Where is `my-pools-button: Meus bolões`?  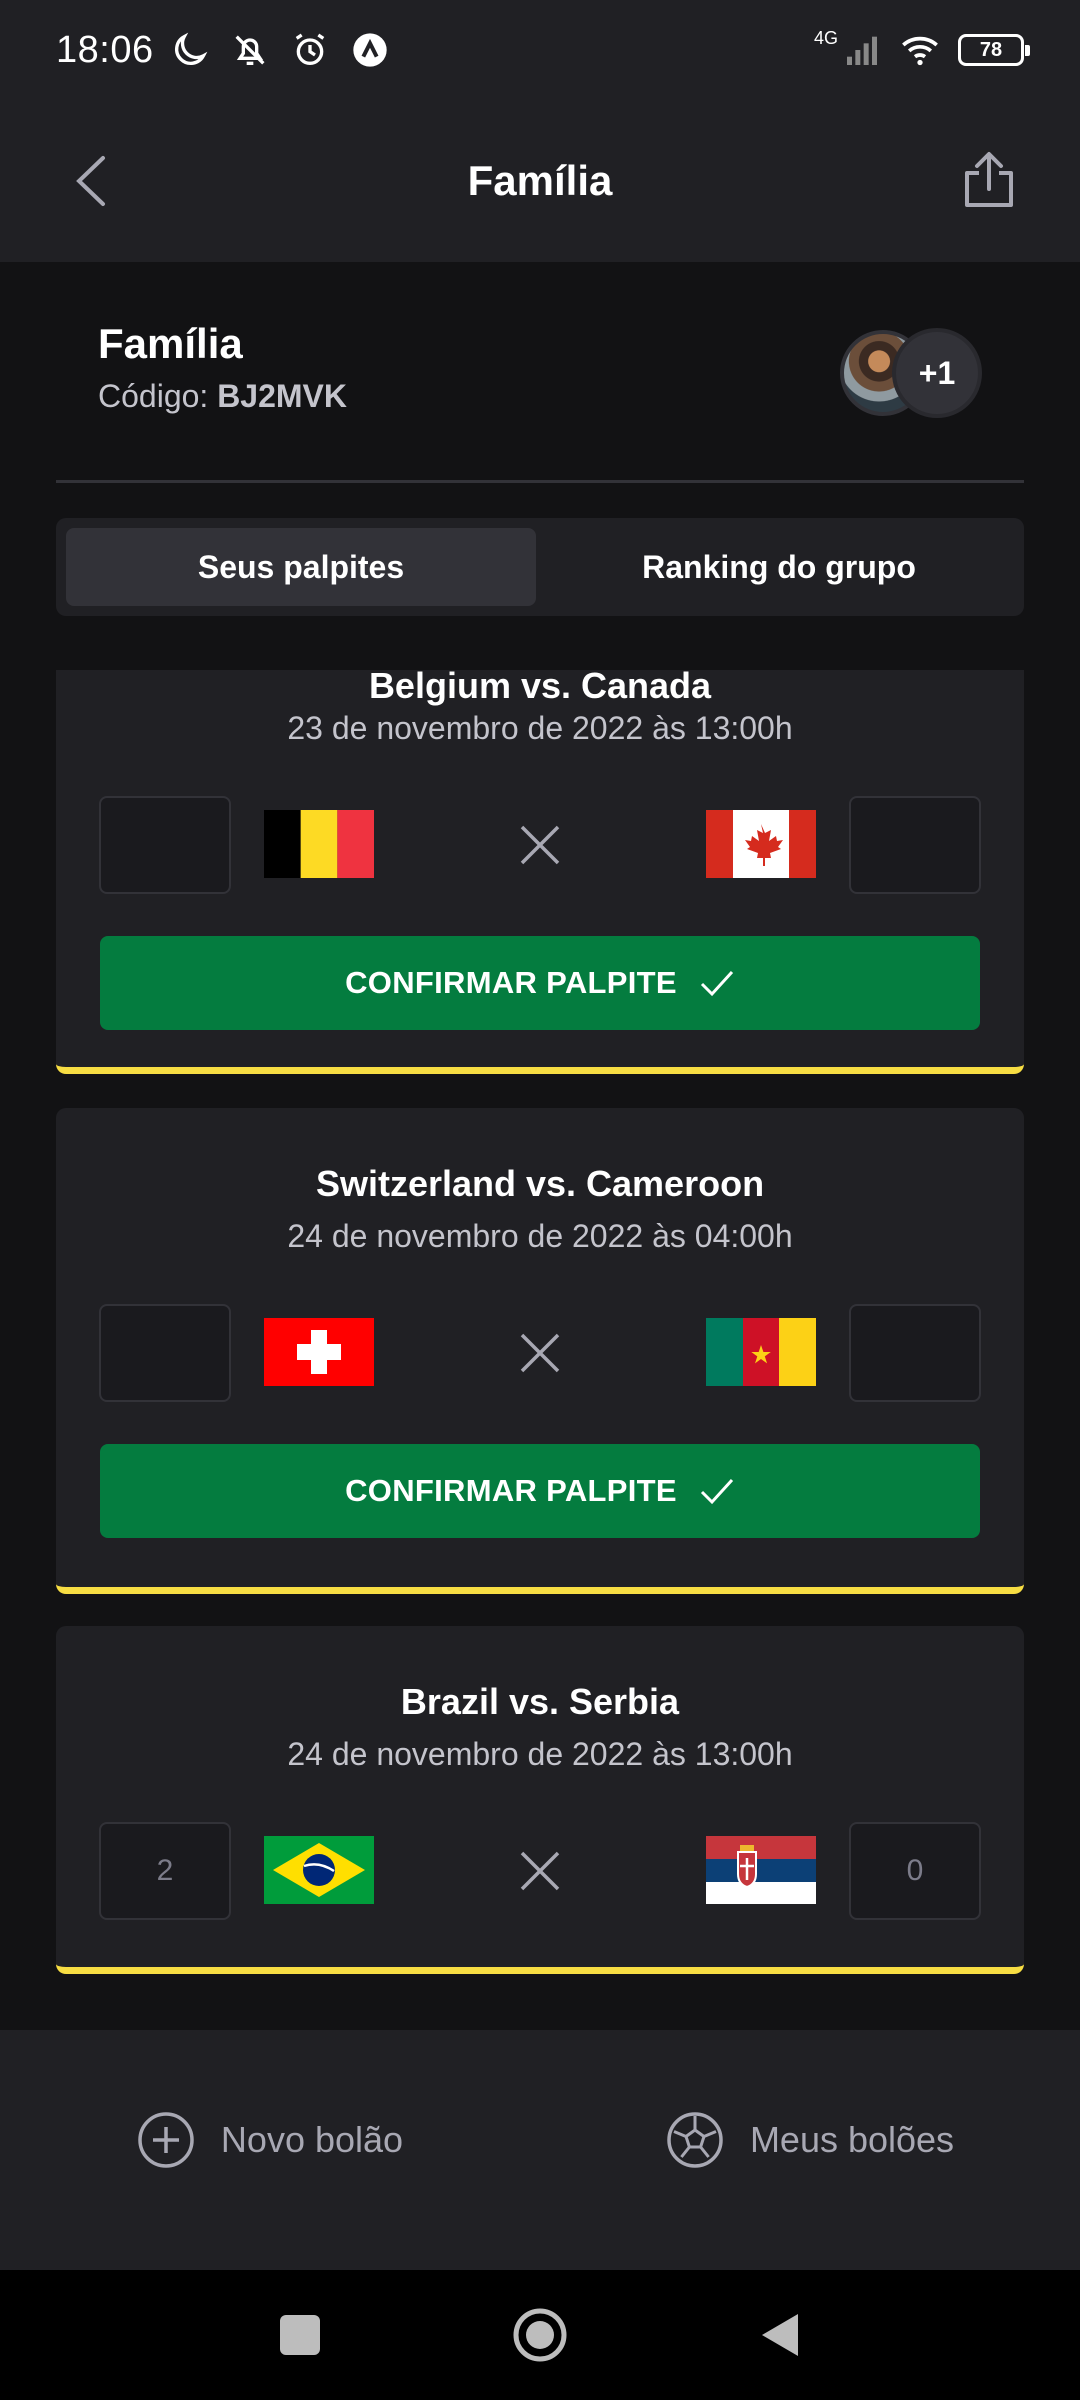
my-pools-button: Meus bolões is located at coordinates (810, 2150).